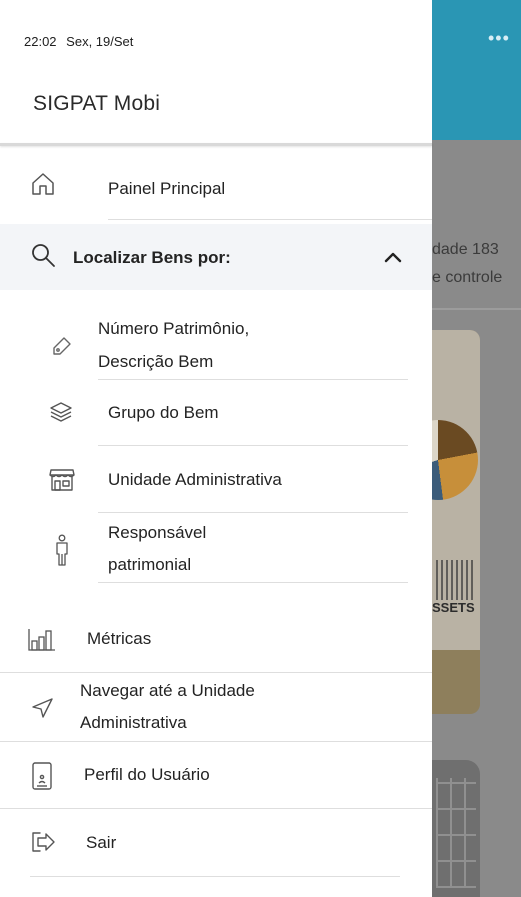  Describe the element at coordinates (61, 413) in the screenshot. I see `layers-icon` at that location.